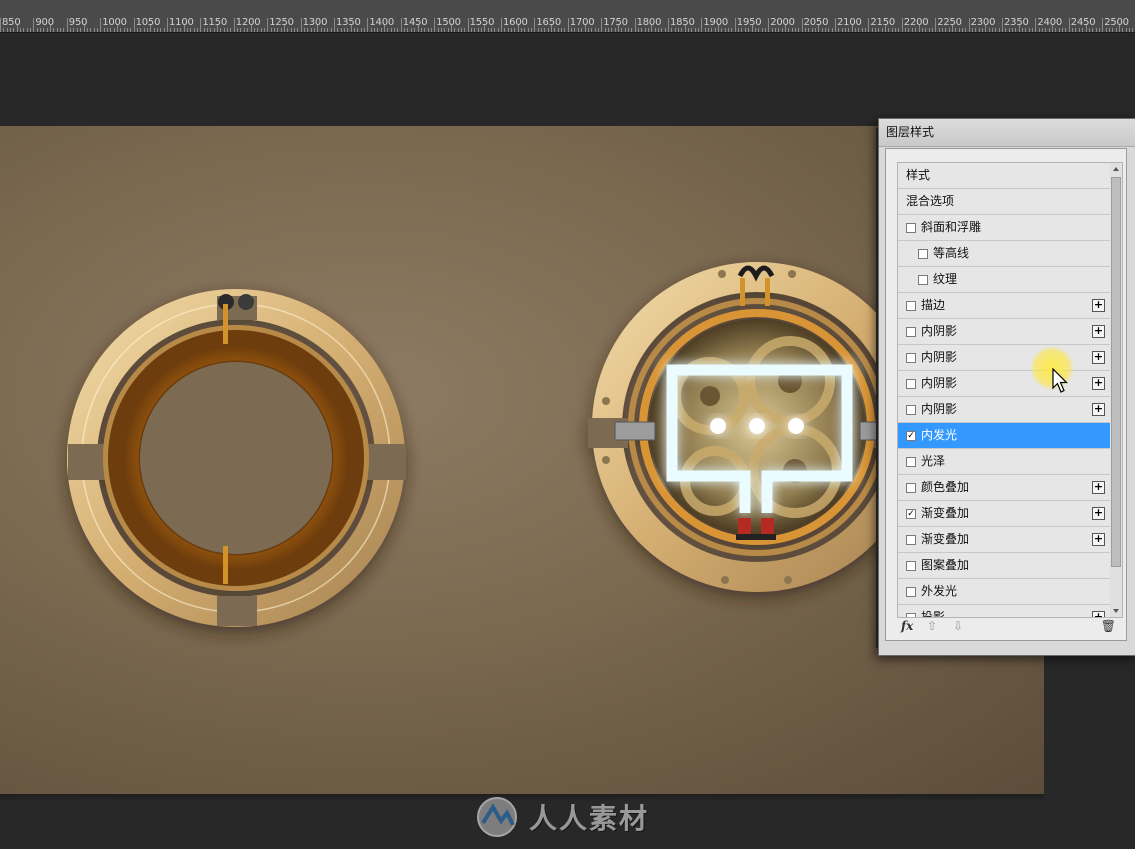 The height and width of the screenshot is (849, 1135). I want to click on style-row: 光泽, so click(1004, 462).